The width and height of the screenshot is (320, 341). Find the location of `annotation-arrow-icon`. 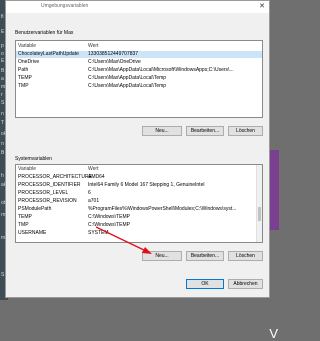

annotation-arrow-icon is located at coordinates (123, 240).